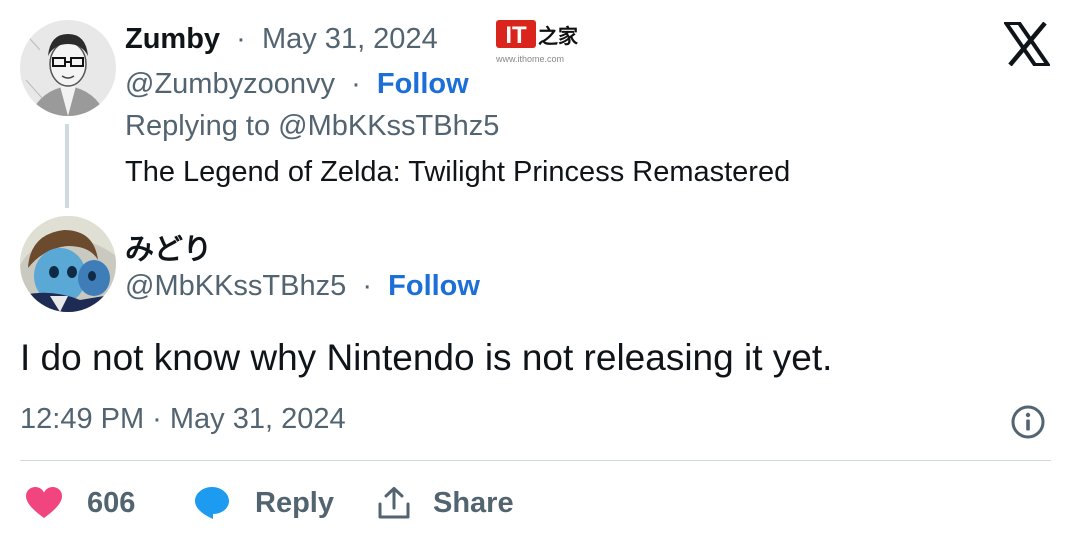  Describe the element at coordinates (1027, 44) in the screenshot. I see `x-logo-icon` at that location.